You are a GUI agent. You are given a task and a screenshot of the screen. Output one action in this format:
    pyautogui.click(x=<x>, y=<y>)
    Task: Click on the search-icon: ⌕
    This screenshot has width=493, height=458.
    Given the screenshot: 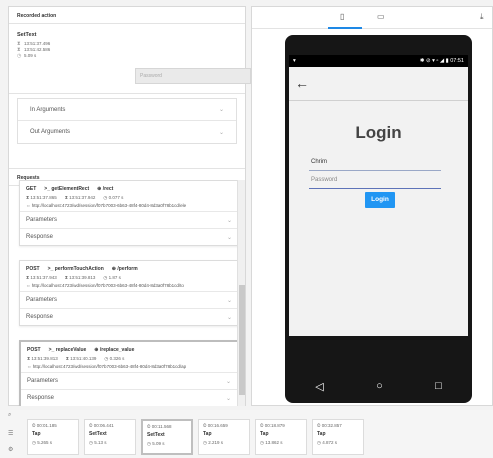 What is the action you would take?
    pyautogui.click(x=9, y=415)
    